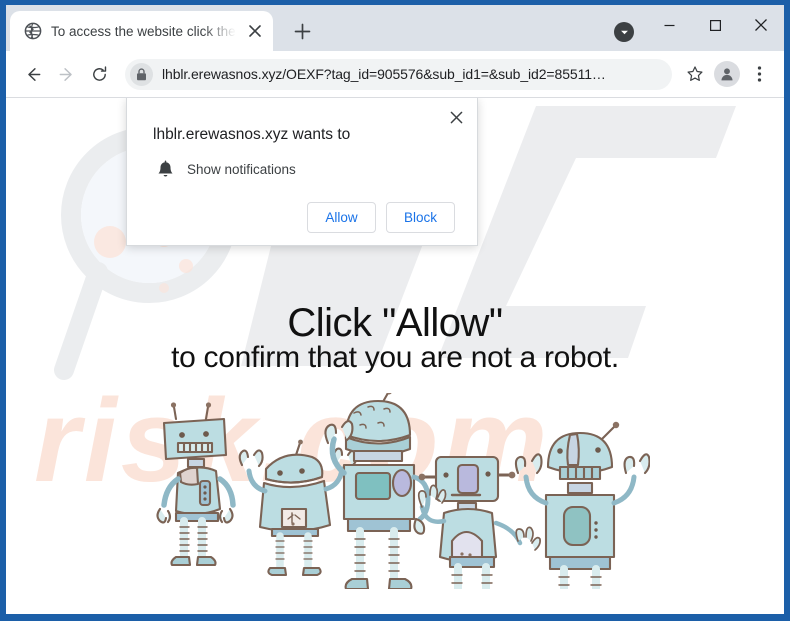 The width and height of the screenshot is (790, 621). What do you see at coordinates (456, 117) in the screenshot?
I see `close-icon` at bounding box center [456, 117].